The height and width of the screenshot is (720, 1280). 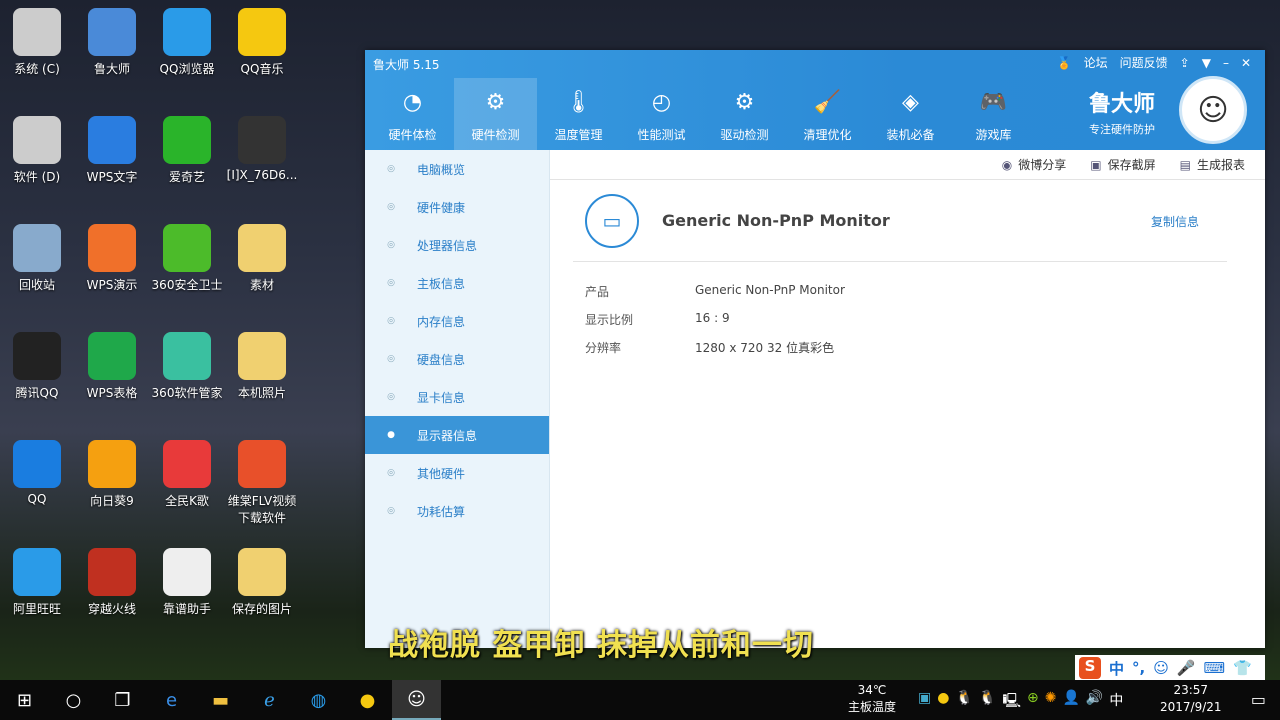 I want to click on broom-icon: 🧹, so click(x=827, y=102).